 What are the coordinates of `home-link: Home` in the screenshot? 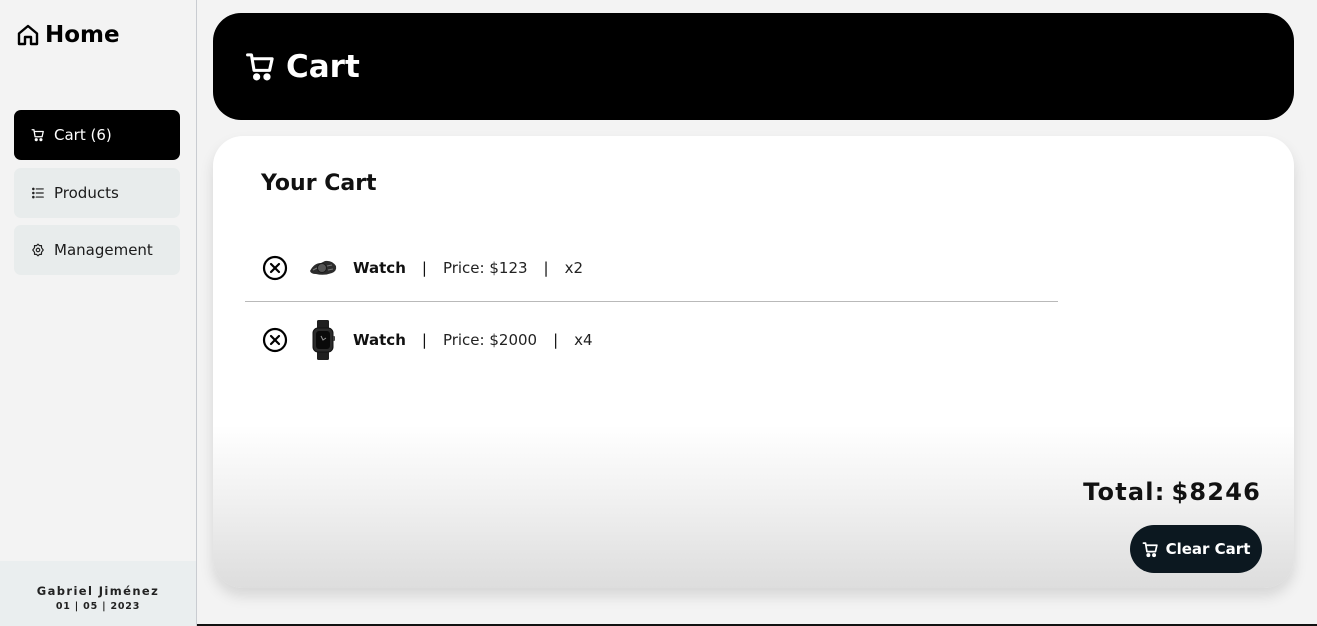 It's located at (68, 35).